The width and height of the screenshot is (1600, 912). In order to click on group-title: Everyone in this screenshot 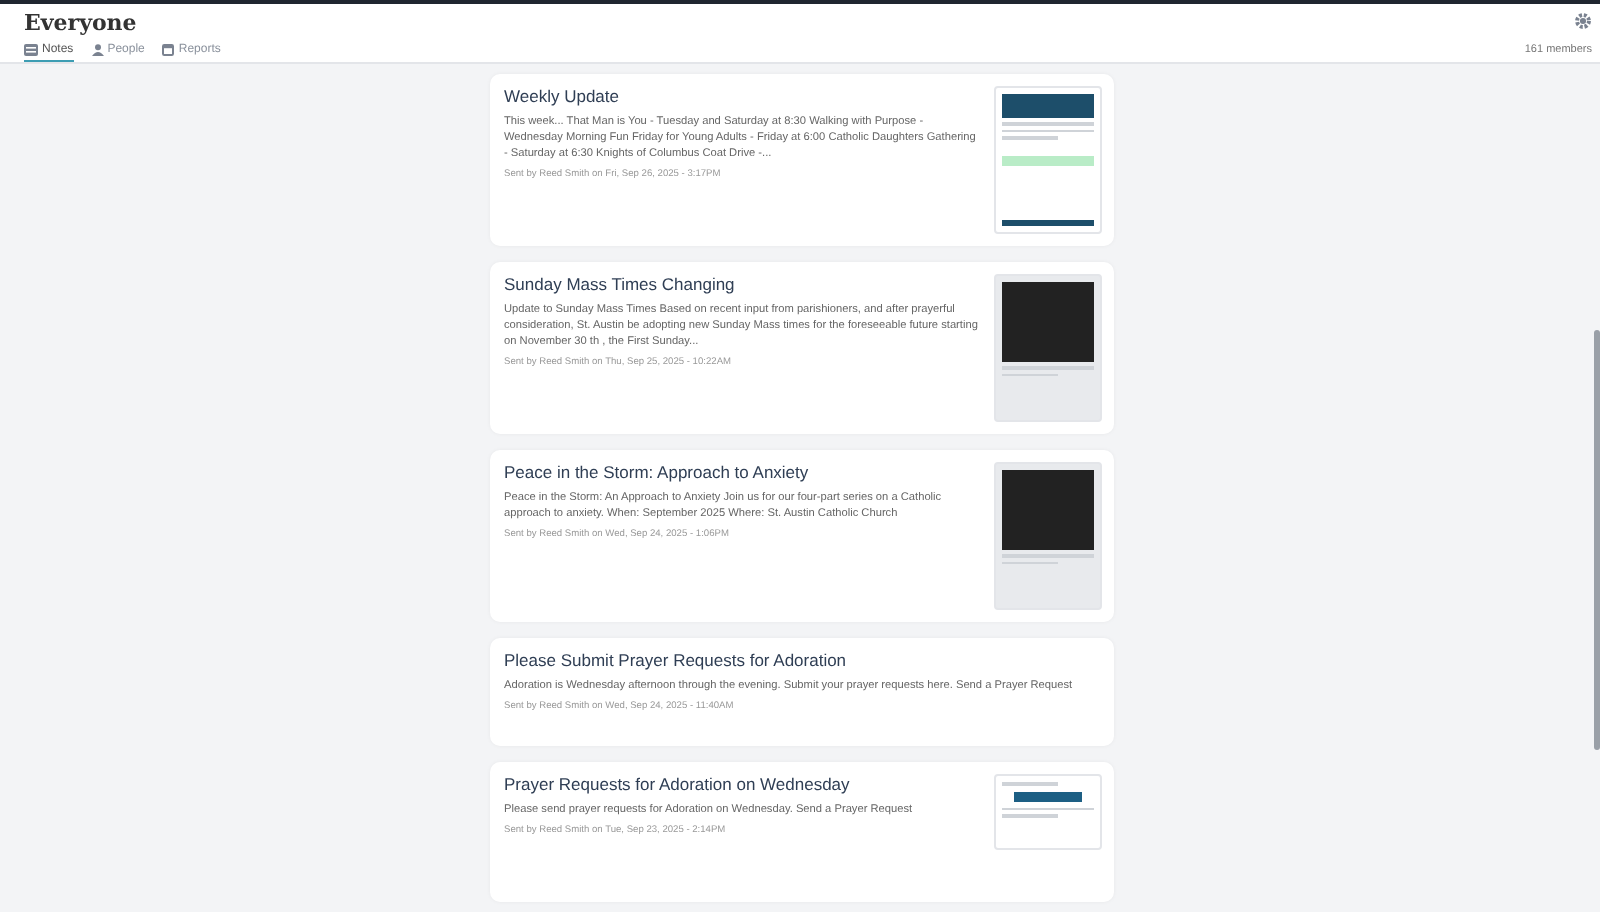, I will do `click(81, 23)`.